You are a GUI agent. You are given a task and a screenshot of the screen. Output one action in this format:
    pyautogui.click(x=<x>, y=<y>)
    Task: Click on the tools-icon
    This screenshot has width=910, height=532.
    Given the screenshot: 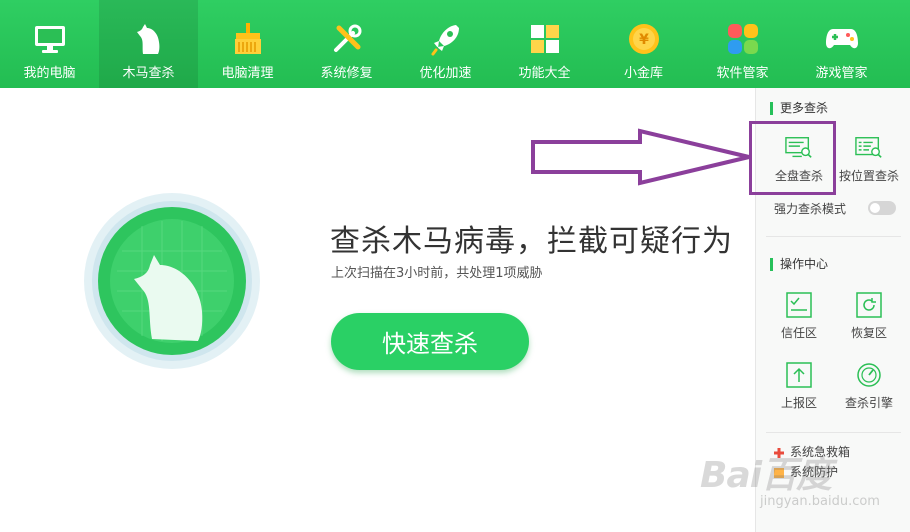 What is the action you would take?
    pyautogui.click(x=347, y=39)
    